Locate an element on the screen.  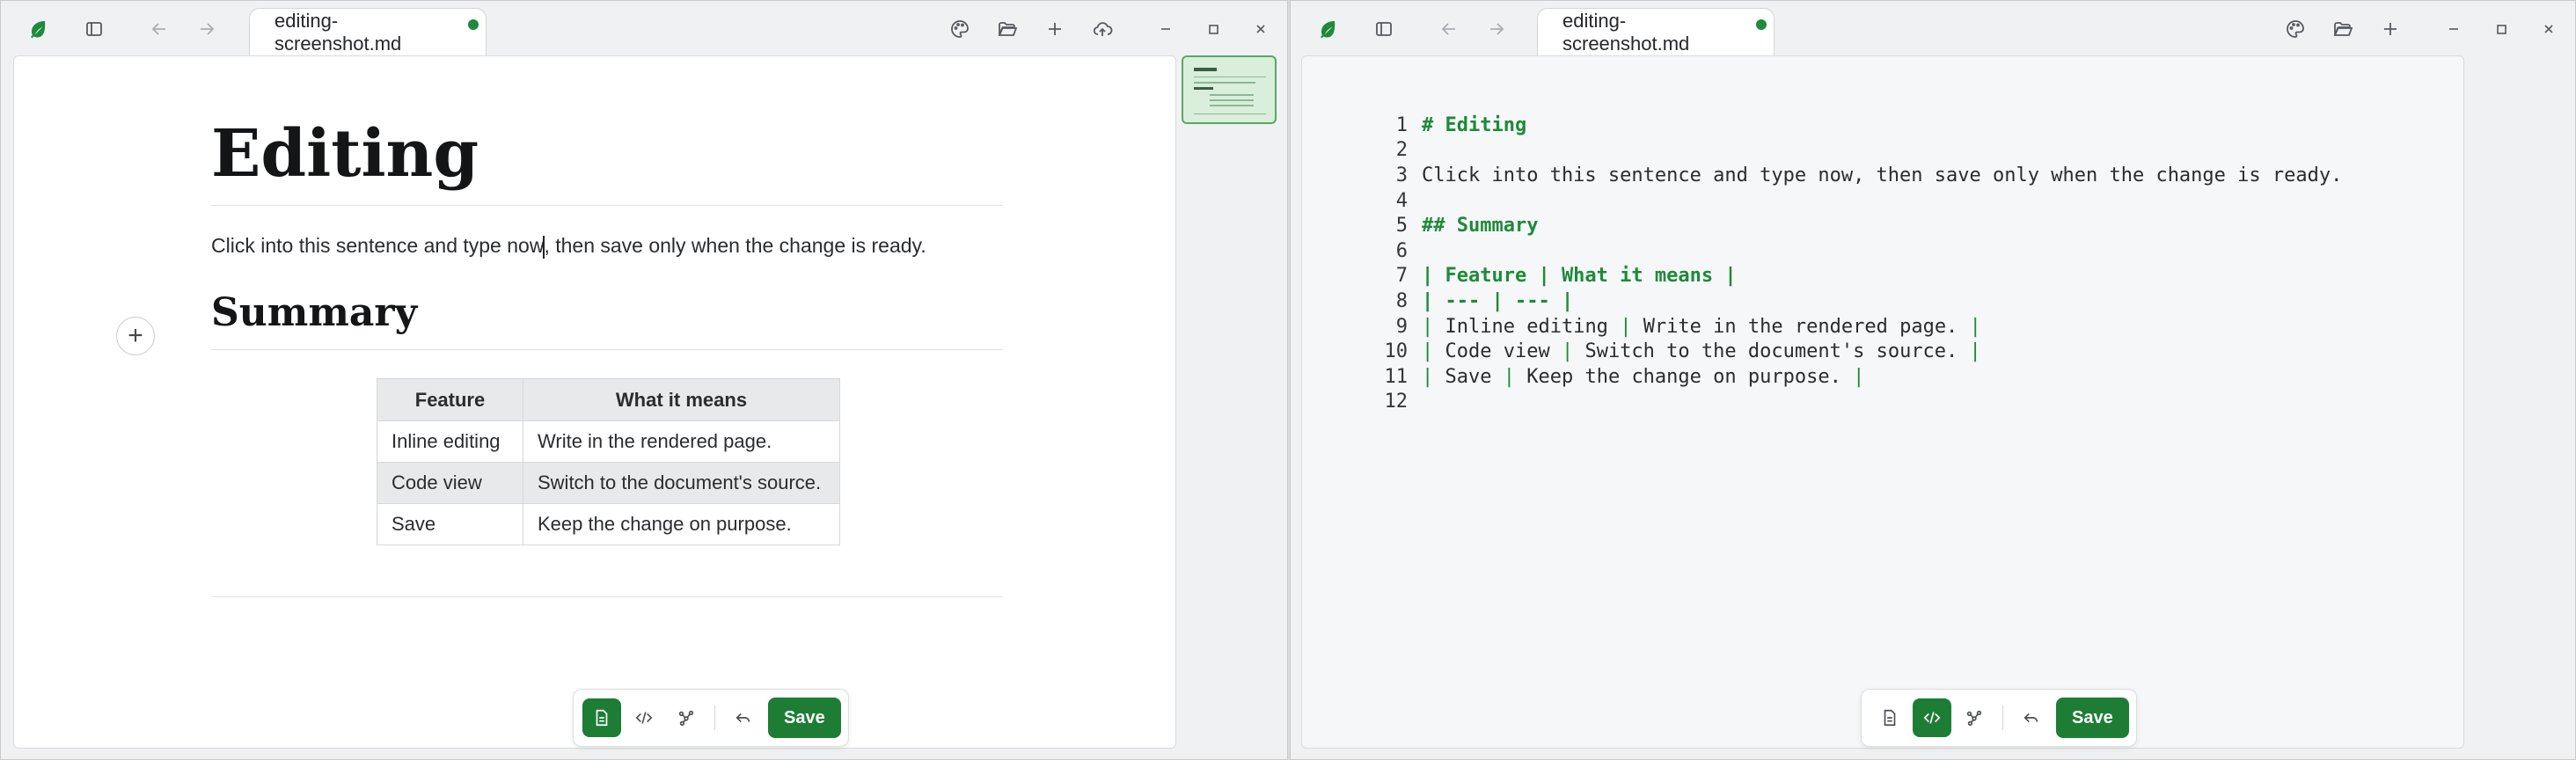
code-line: 7 | Feature | What it means | is located at coordinates (1853, 276).